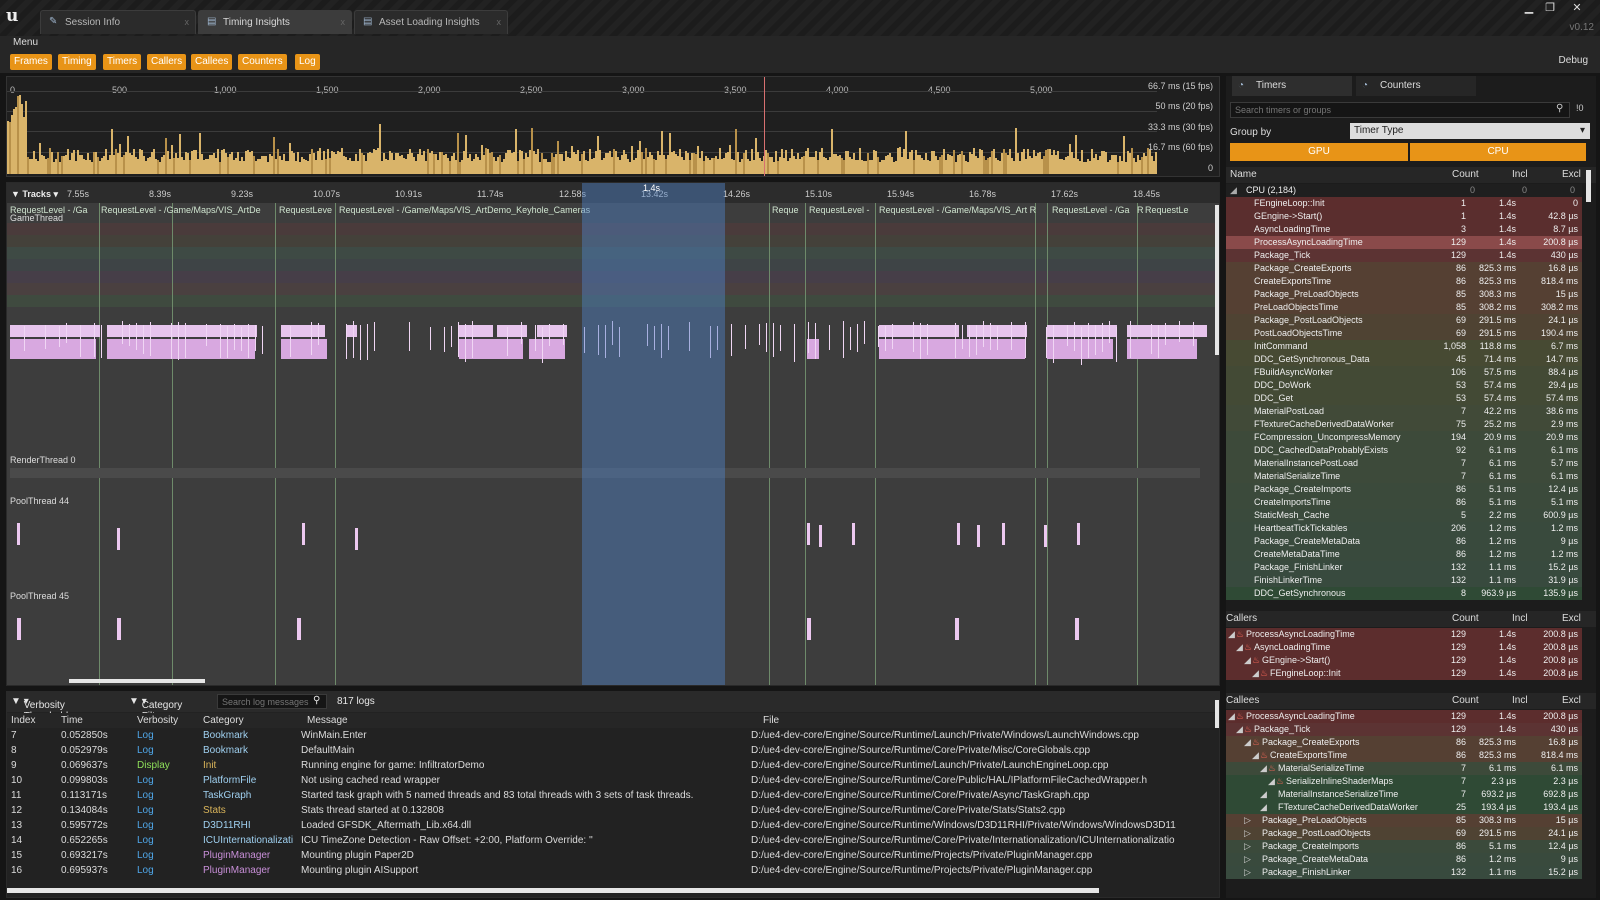 Image resolution: width=1600 pixels, height=900 pixels. What do you see at coordinates (1400, 110) in the screenshot?
I see `timers-search-input` at bounding box center [1400, 110].